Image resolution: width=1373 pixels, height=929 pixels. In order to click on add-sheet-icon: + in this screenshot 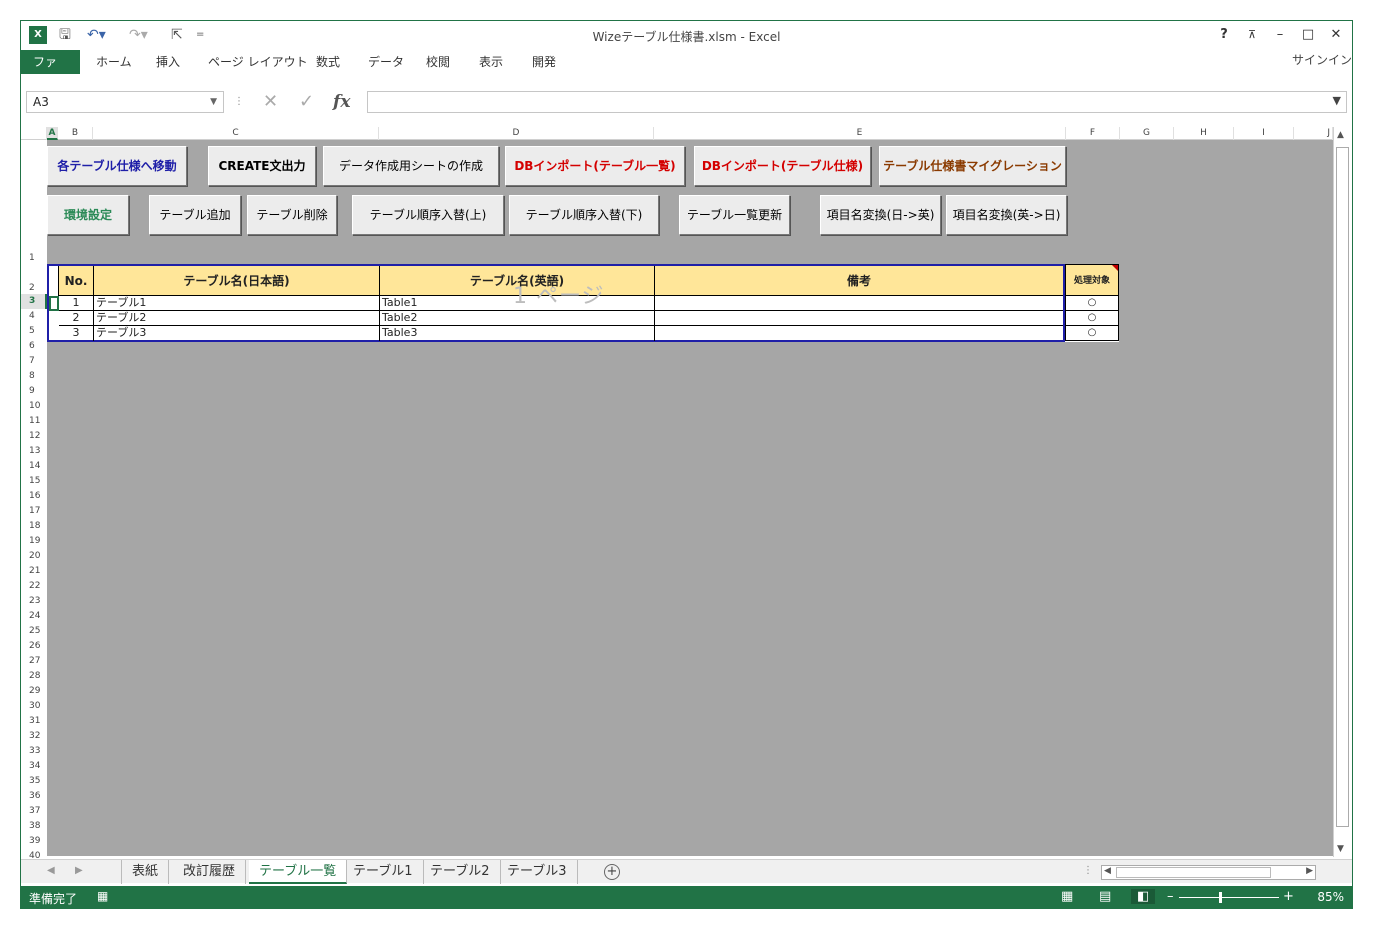, I will do `click(612, 872)`.